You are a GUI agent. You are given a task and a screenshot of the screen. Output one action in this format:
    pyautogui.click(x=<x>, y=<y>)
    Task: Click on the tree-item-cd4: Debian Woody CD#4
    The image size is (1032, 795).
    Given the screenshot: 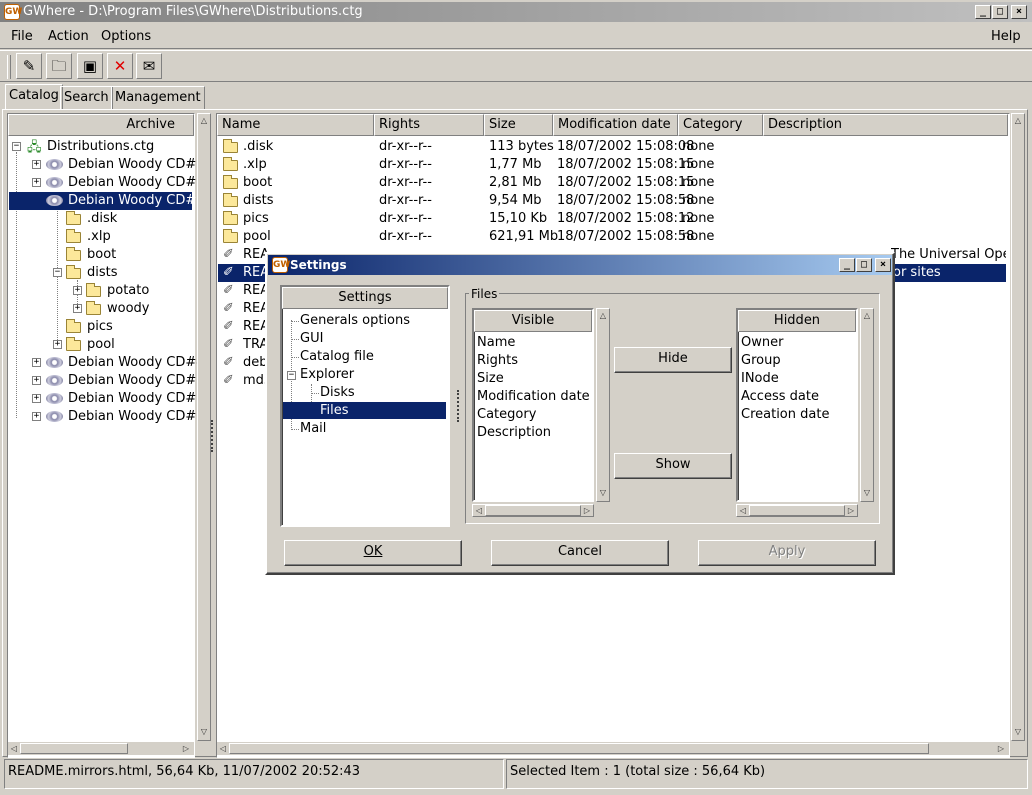 What is the action you would take?
    pyautogui.click(x=136, y=363)
    